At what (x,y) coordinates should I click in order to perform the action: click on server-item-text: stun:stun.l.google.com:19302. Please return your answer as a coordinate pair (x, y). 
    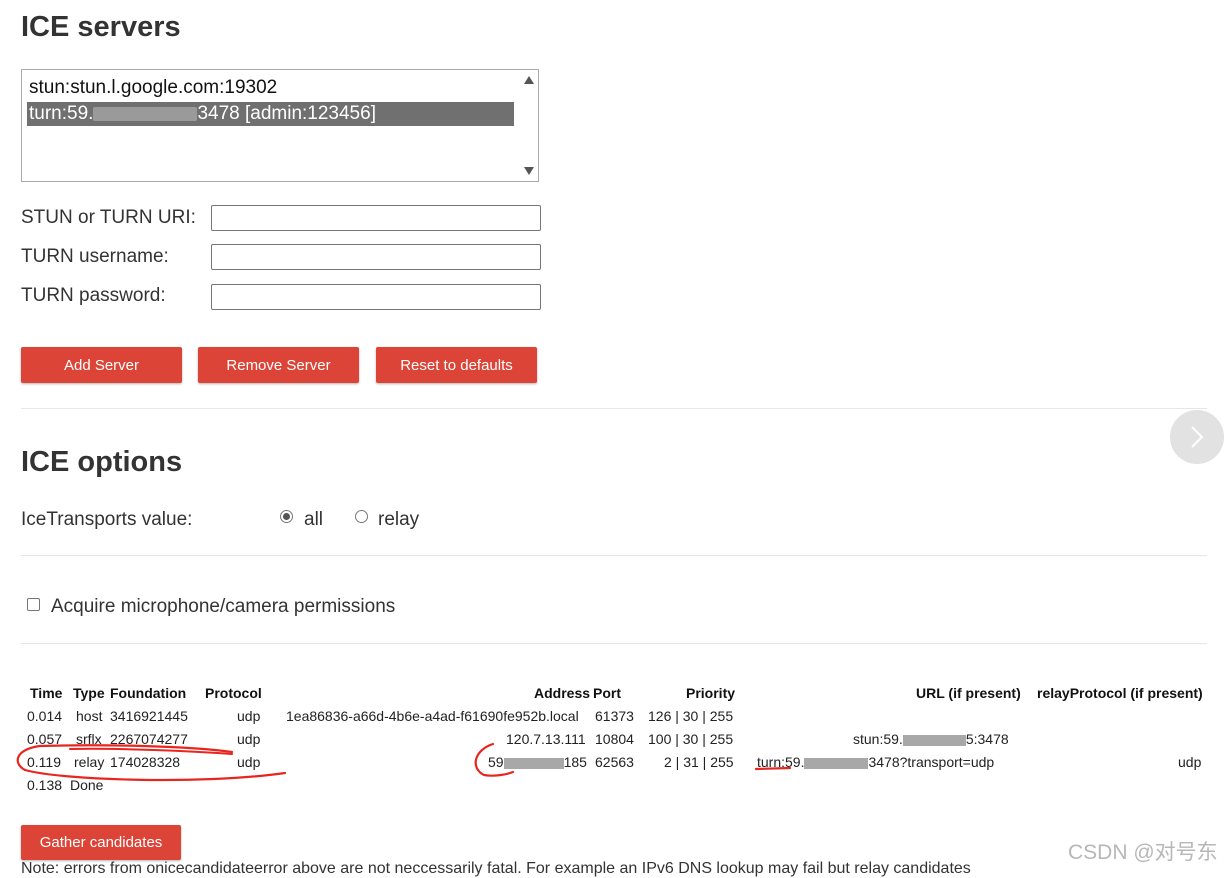
    Looking at the image, I should click on (153, 87).